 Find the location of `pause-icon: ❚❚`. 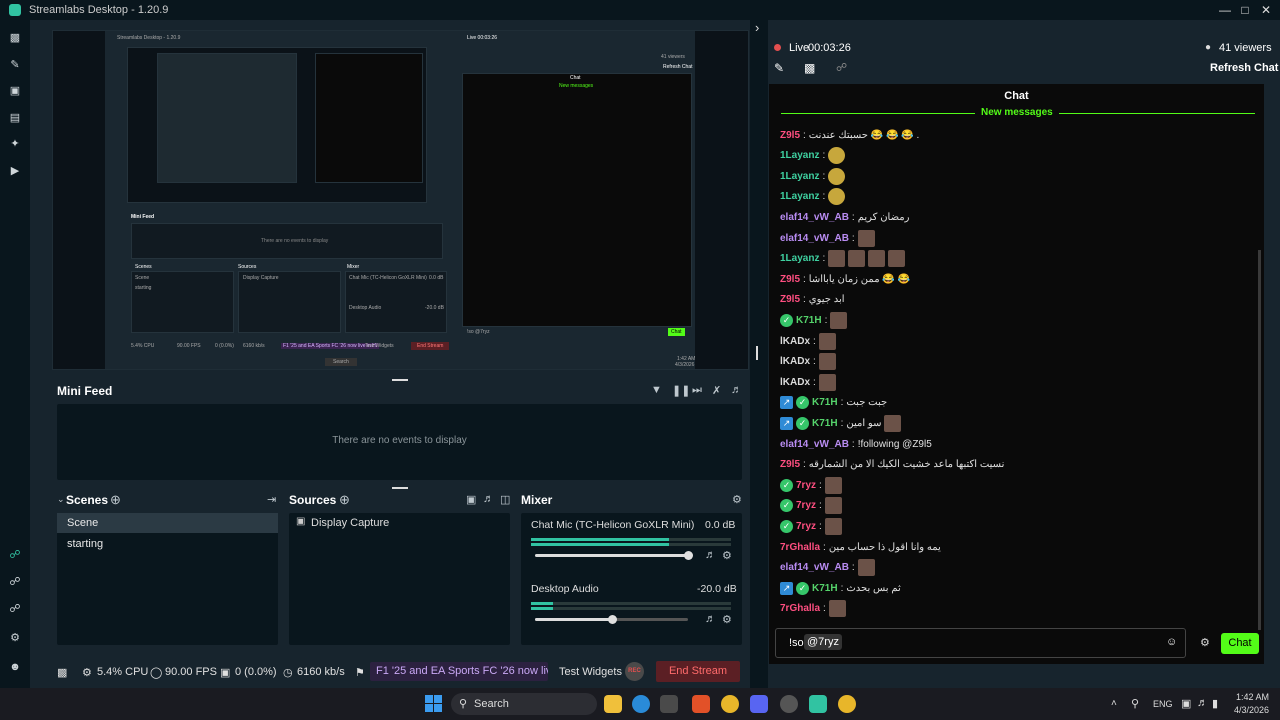

pause-icon: ❚❚ is located at coordinates (681, 390).